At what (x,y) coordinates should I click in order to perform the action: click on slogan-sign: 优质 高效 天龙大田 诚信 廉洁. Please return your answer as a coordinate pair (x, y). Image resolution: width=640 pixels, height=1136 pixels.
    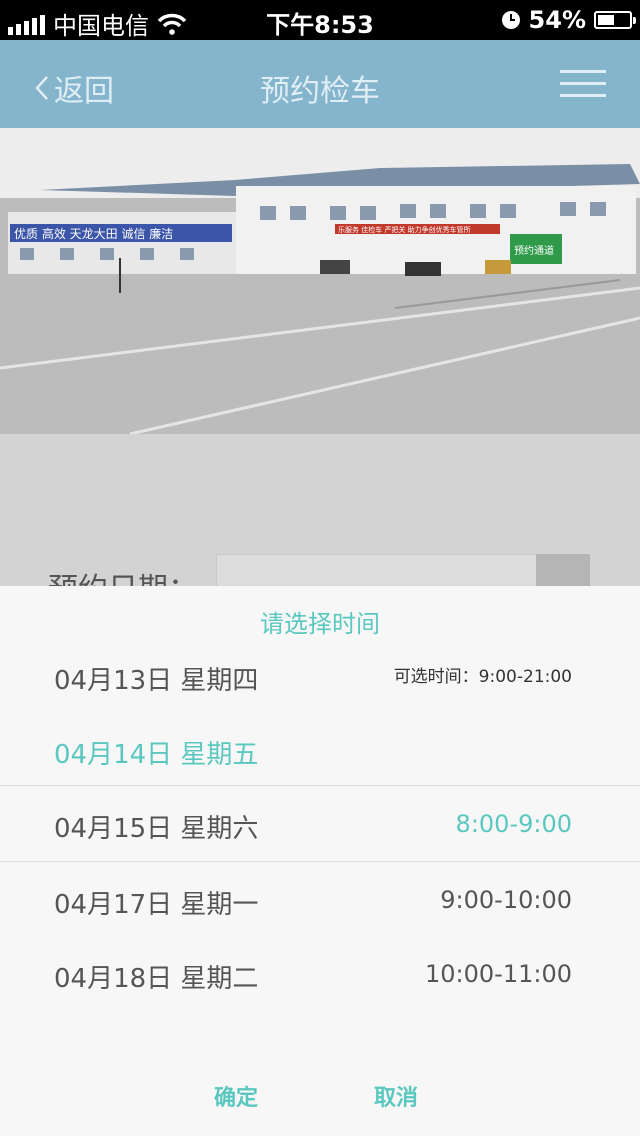
    Looking at the image, I should click on (93, 233).